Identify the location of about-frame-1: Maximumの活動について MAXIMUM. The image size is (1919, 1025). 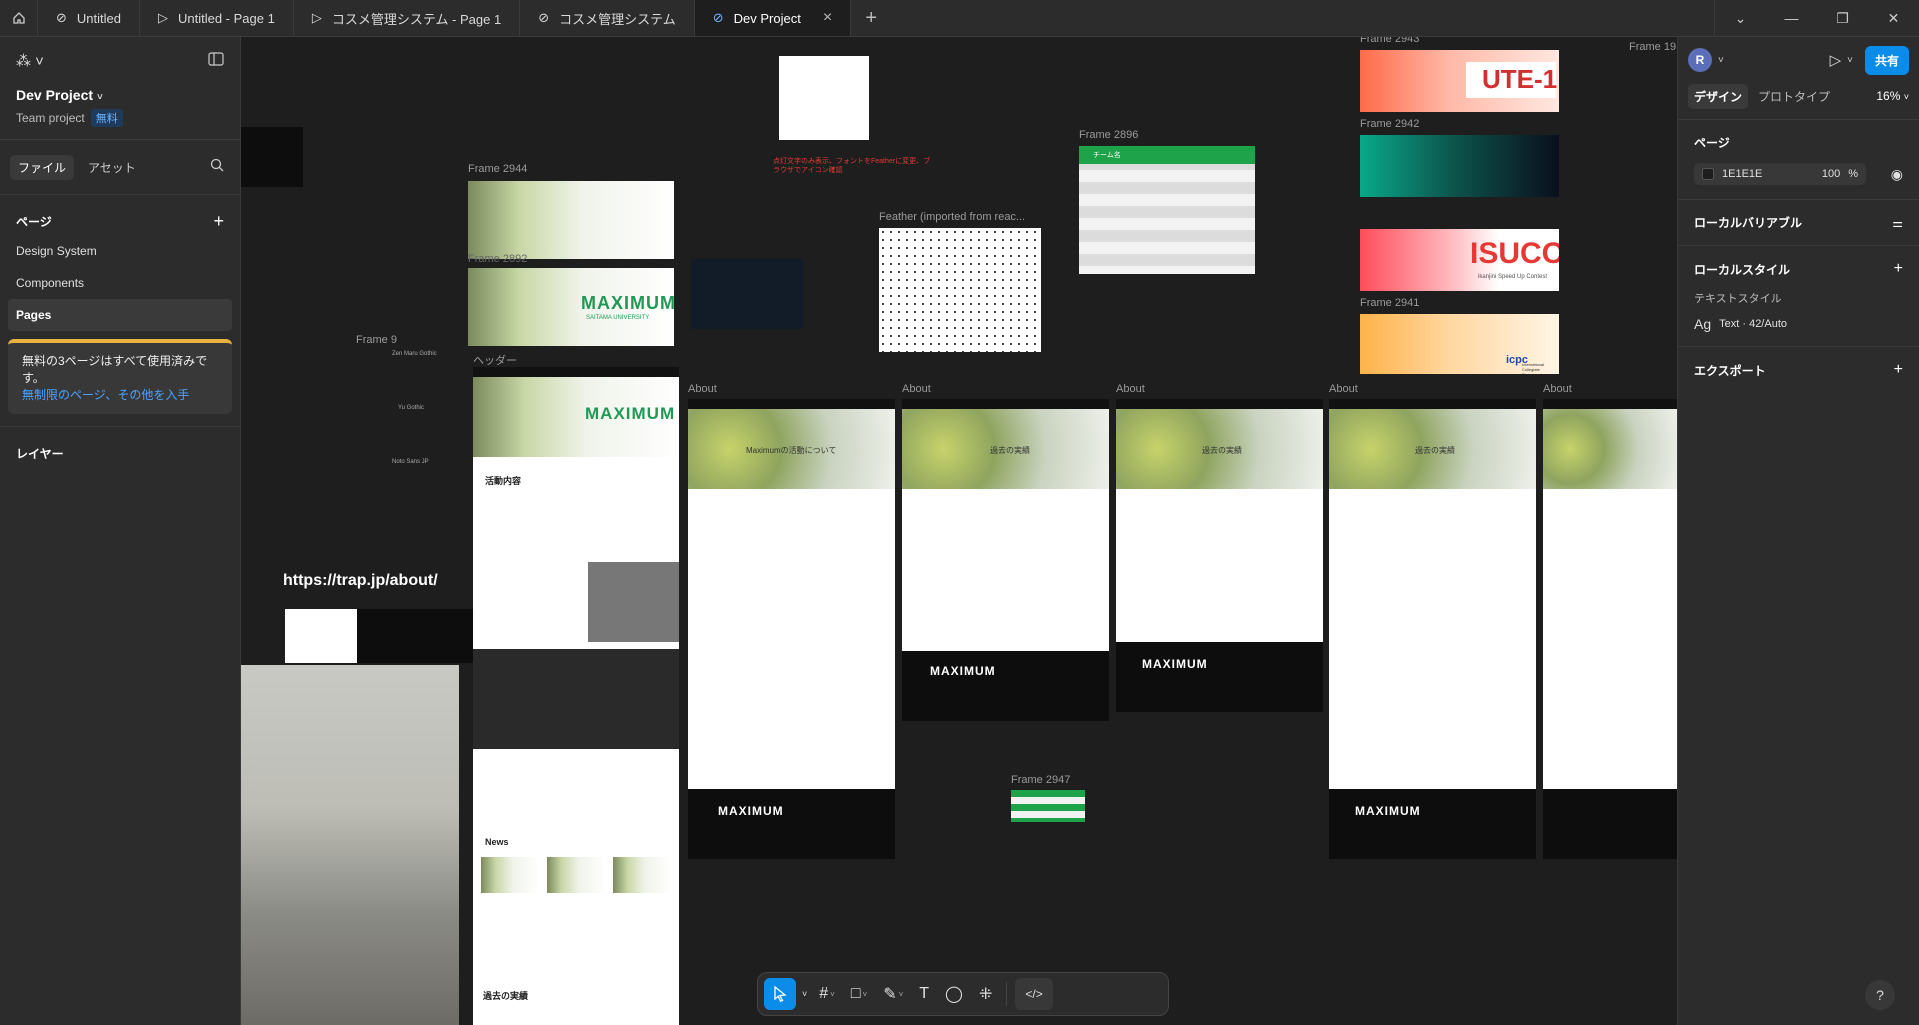
(791, 629).